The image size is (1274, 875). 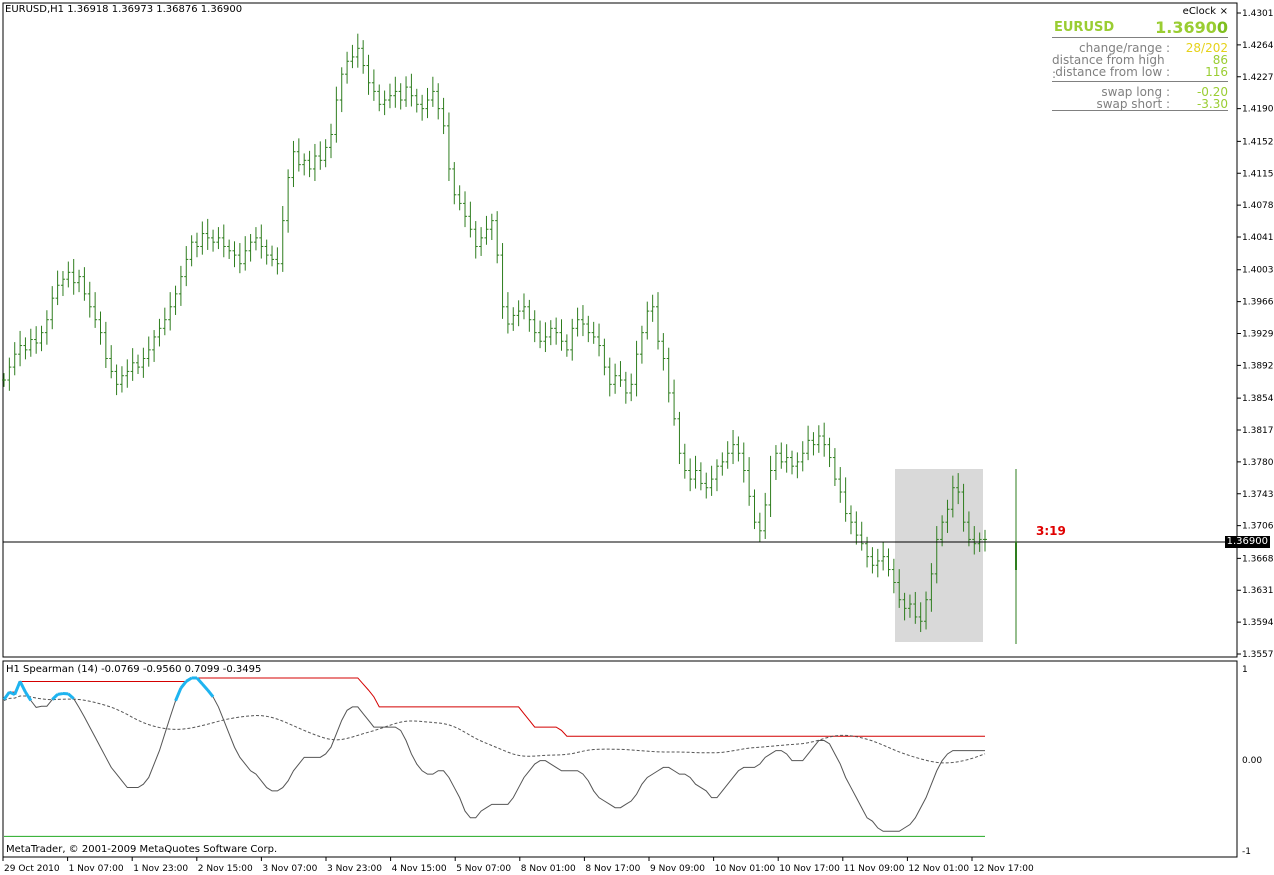 What do you see at coordinates (874, 869) in the screenshot?
I see `time-tick-label: 11 Nov 09:00` at bounding box center [874, 869].